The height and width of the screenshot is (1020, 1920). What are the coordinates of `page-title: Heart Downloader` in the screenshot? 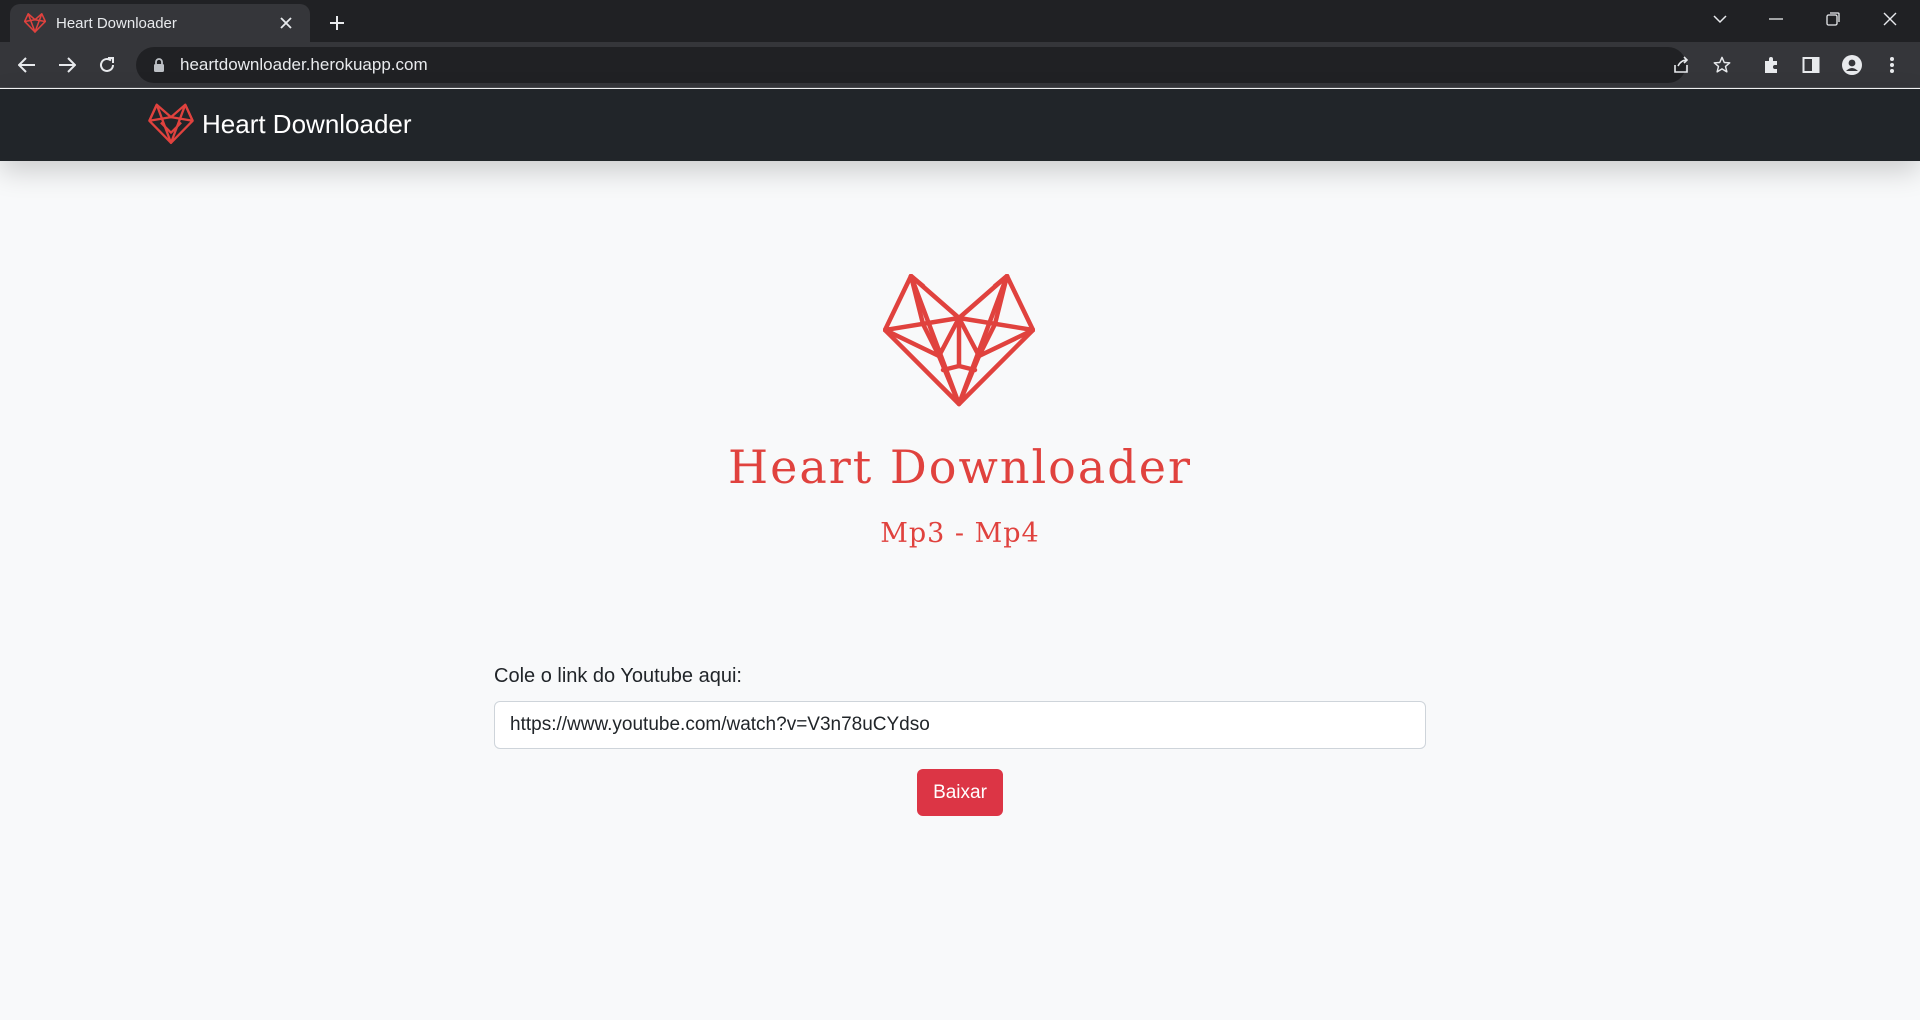 It's located at (960, 467).